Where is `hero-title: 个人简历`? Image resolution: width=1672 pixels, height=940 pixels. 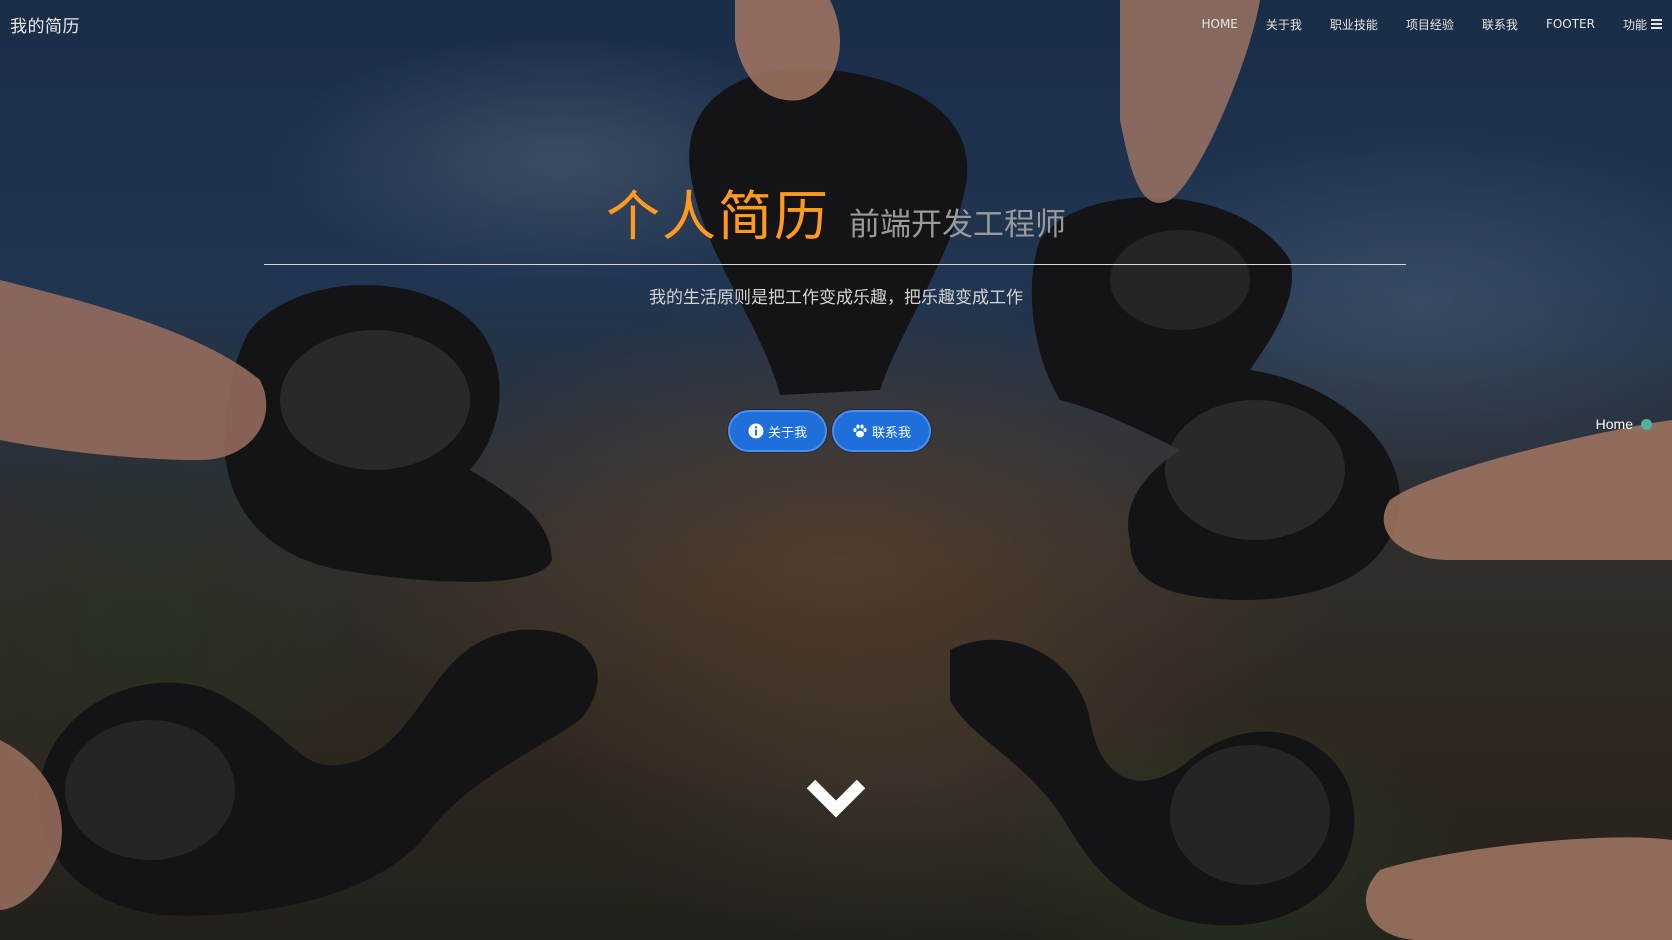 hero-title: 个人简历 is located at coordinates (717, 216).